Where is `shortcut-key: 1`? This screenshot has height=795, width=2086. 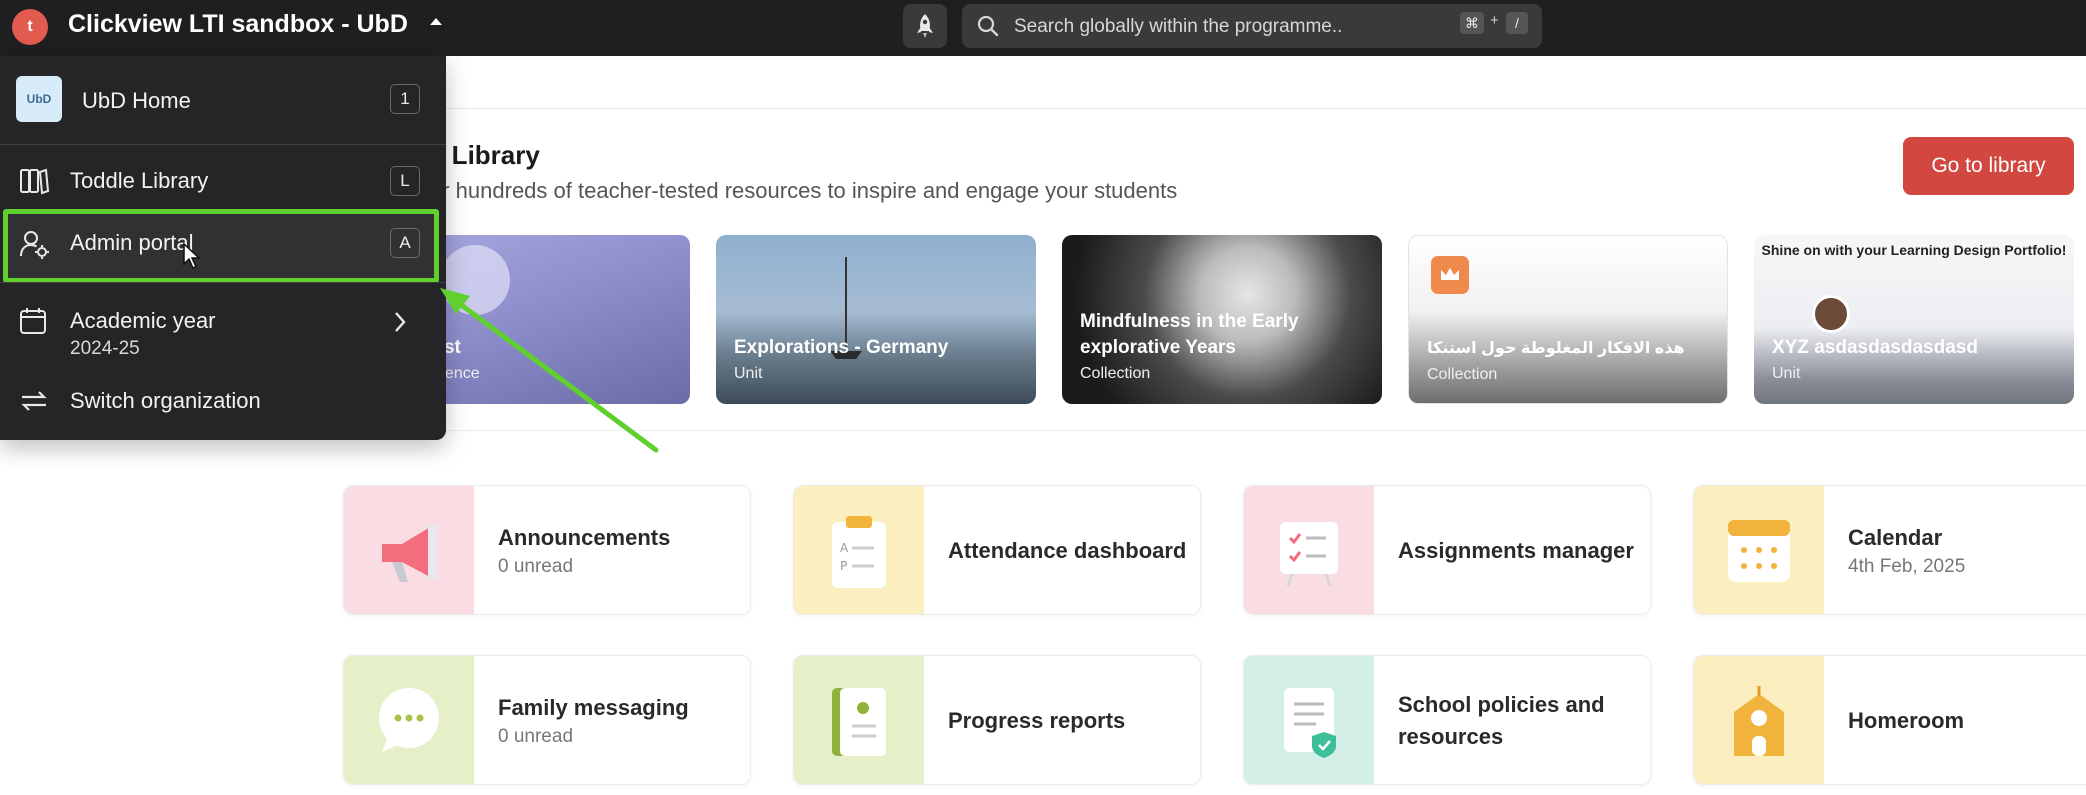 shortcut-key: 1 is located at coordinates (405, 99).